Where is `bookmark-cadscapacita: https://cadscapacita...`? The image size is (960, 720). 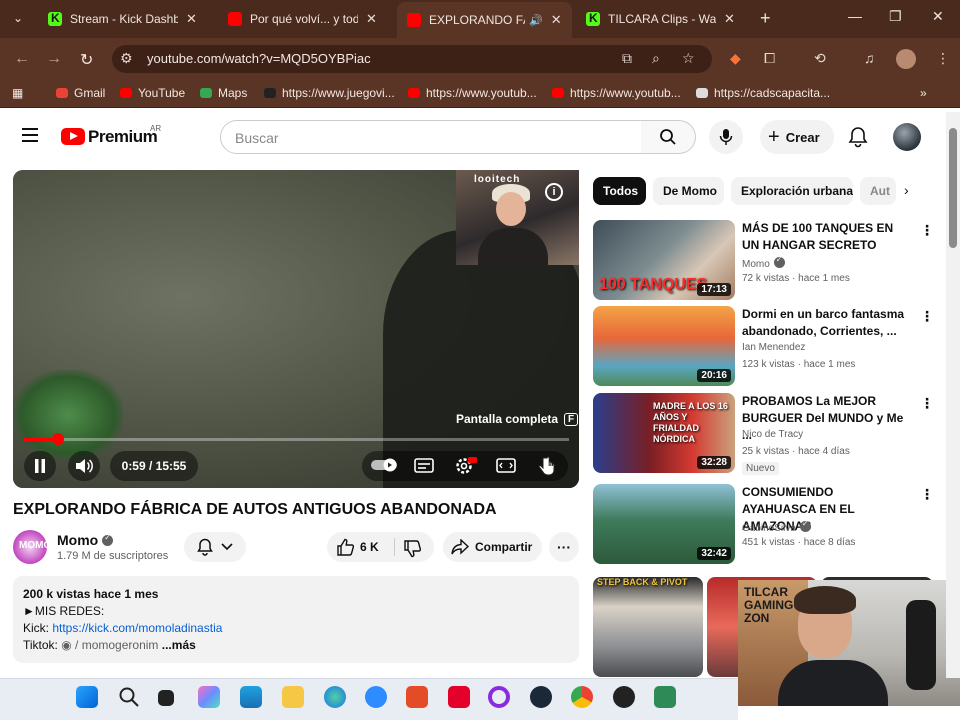 bookmark-cadscapacita: https://cadscapacita... is located at coordinates (763, 93).